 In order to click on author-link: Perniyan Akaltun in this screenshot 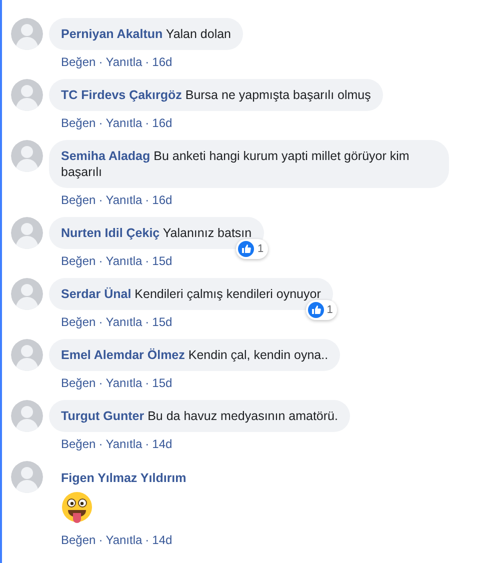, I will do `click(112, 34)`.